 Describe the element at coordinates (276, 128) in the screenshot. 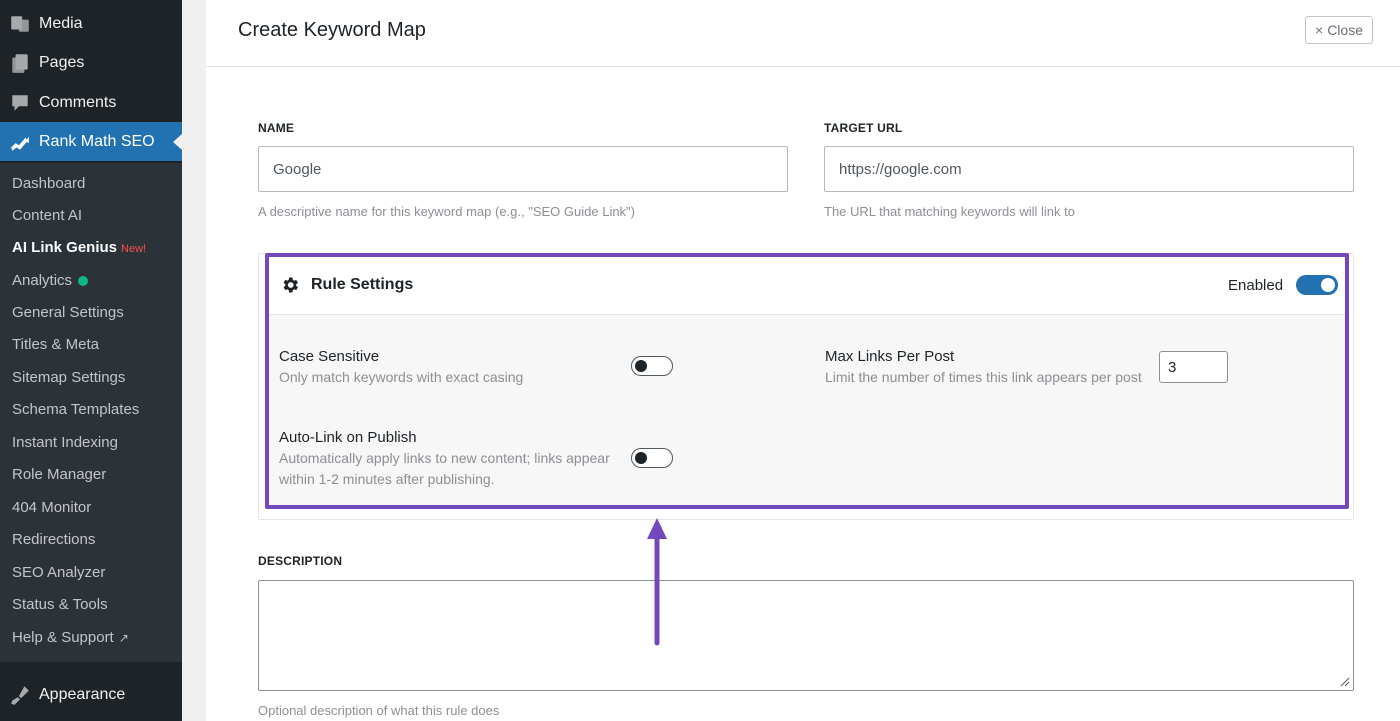

I see `name-label: NAME` at that location.